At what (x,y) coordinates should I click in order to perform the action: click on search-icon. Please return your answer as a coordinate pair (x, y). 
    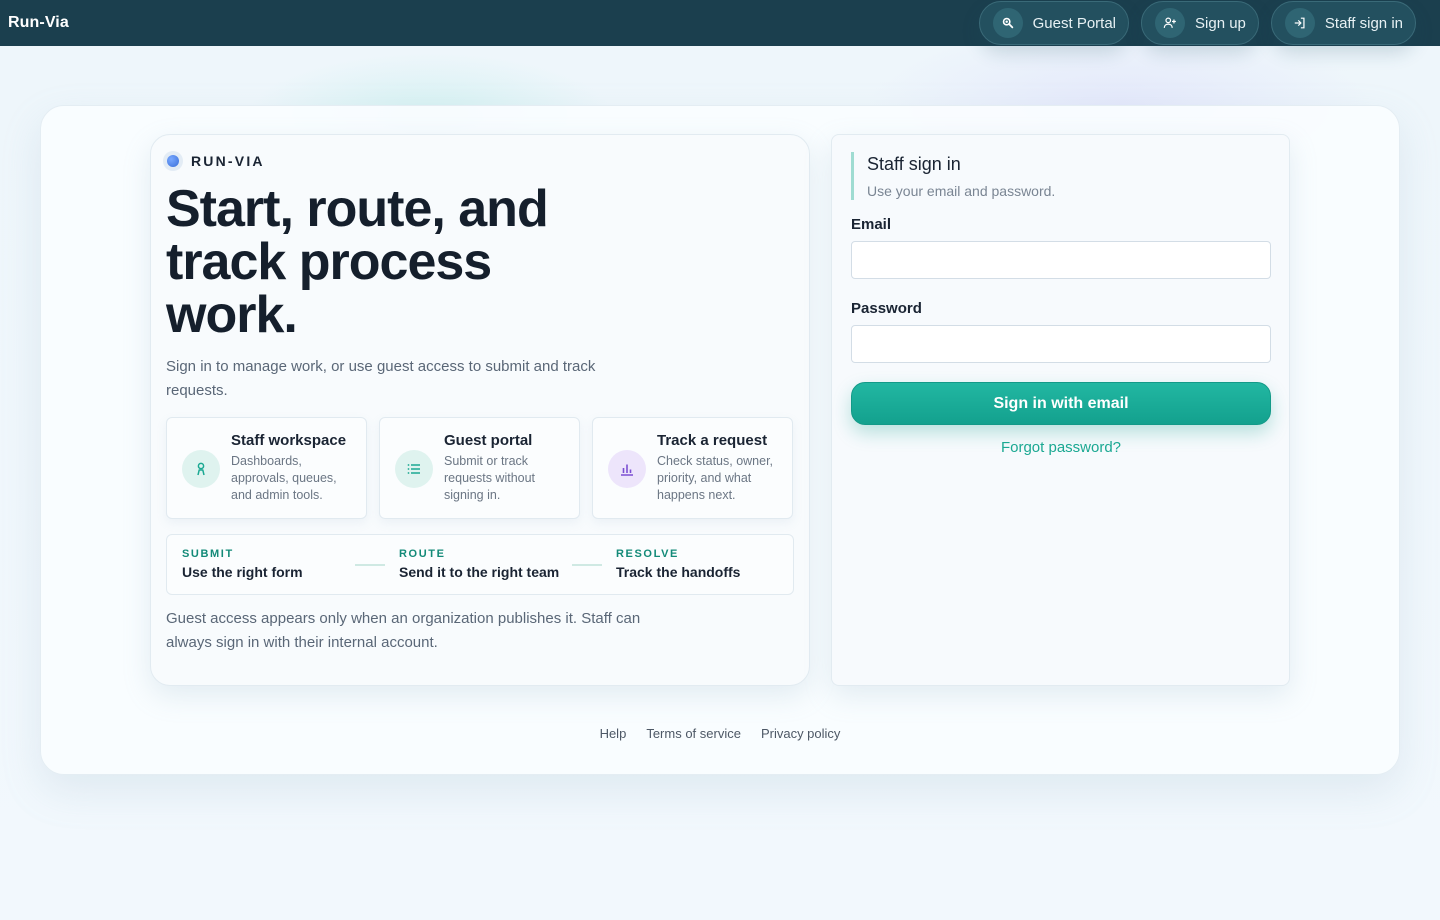
    Looking at the image, I should click on (1007, 23).